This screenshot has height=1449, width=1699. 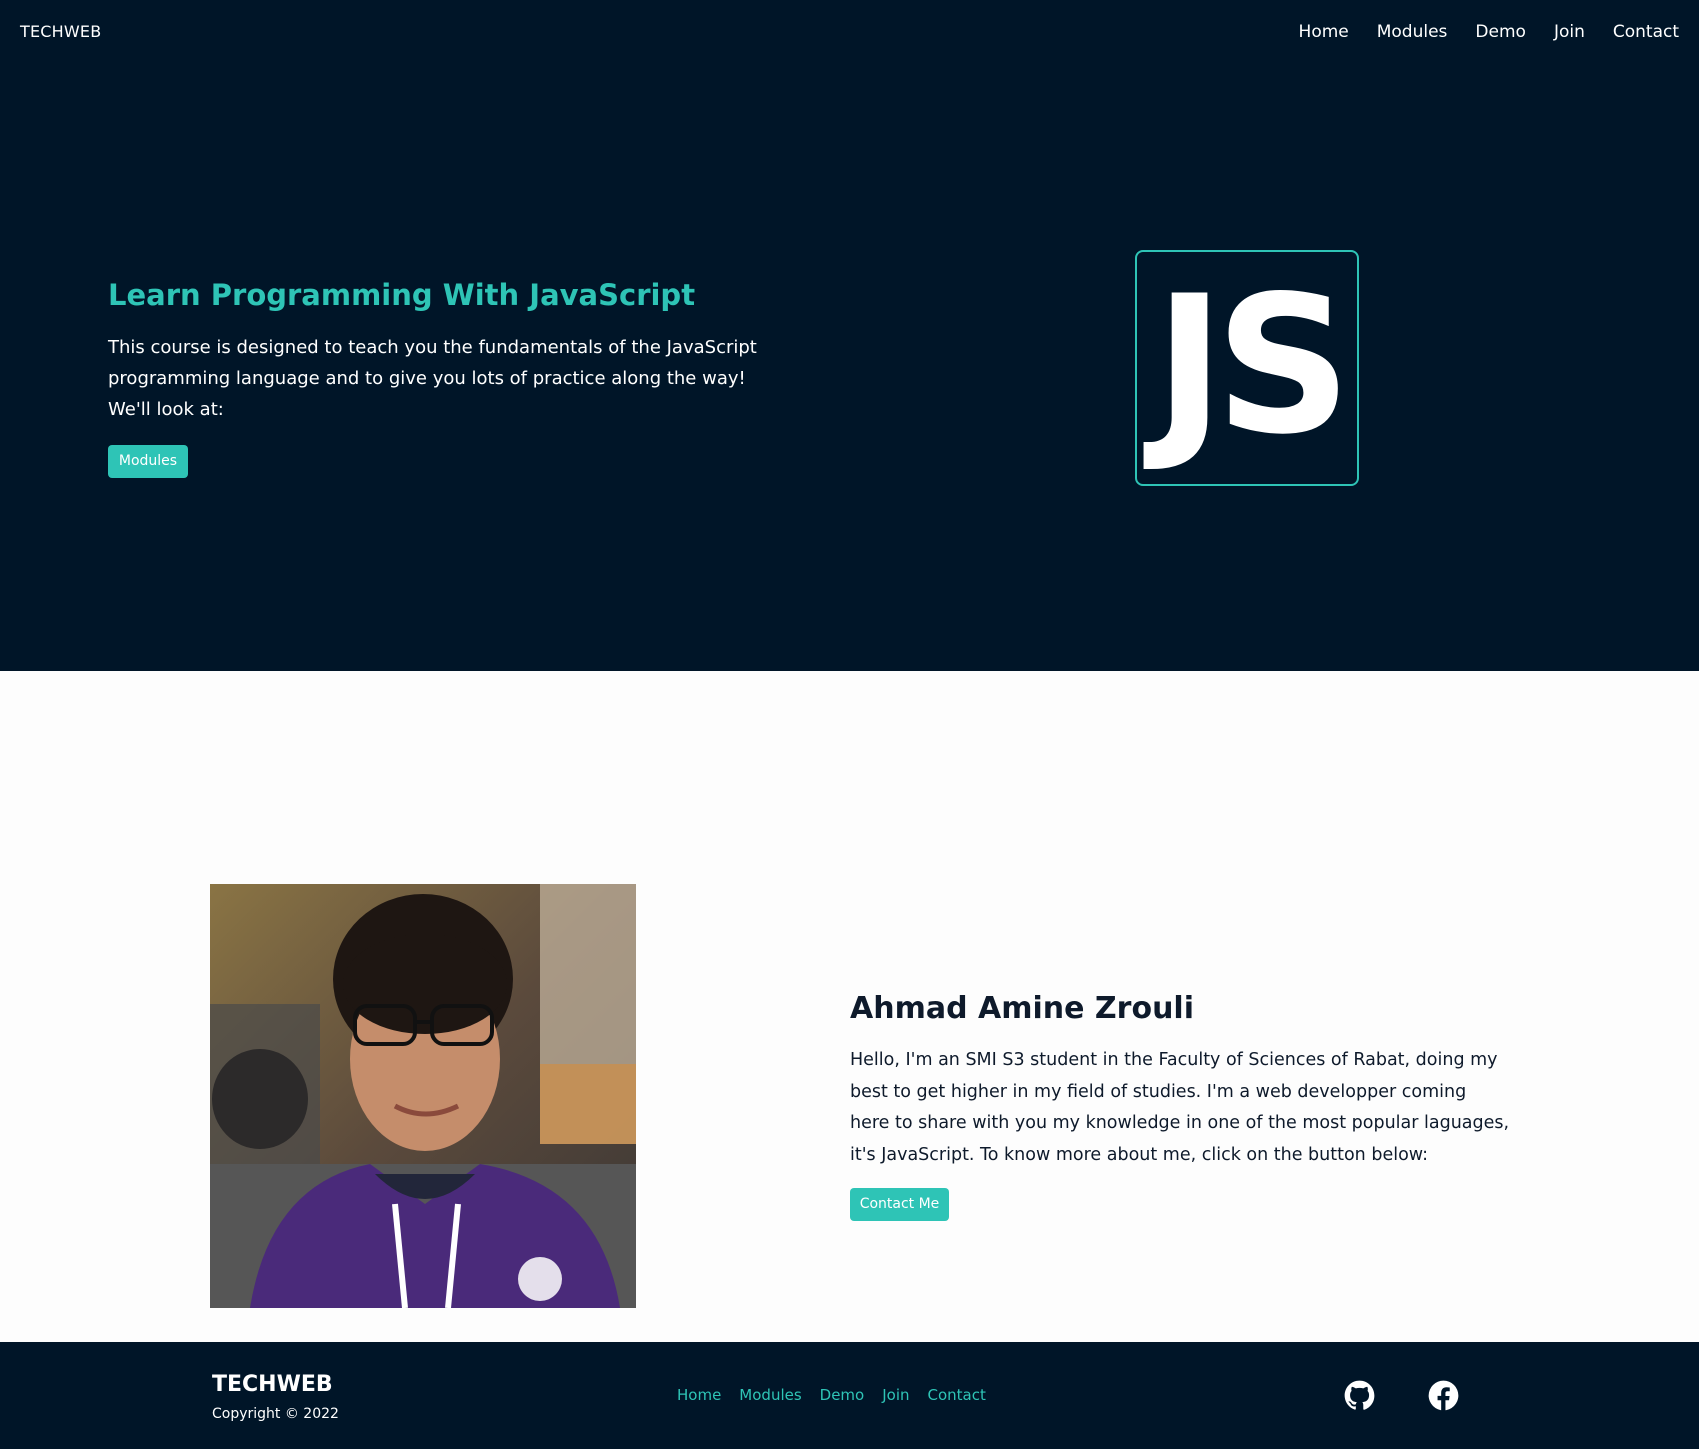 I want to click on profile-photo, so click(x=423, y=1096).